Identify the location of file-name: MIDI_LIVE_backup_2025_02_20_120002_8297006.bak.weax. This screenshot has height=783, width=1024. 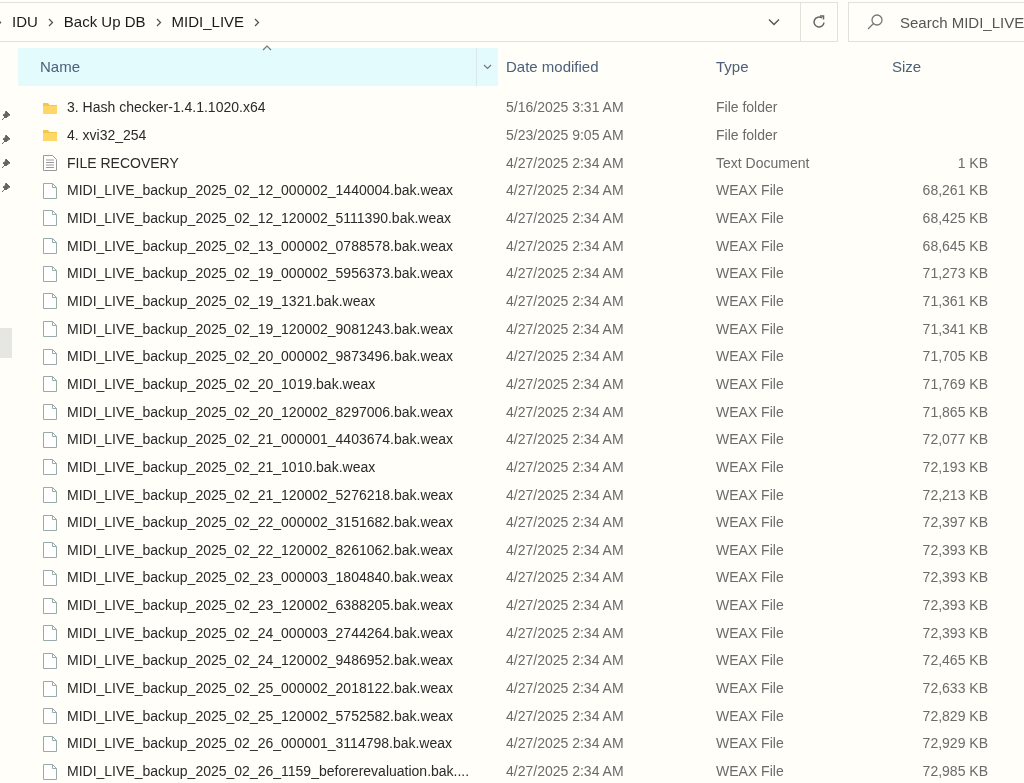
(260, 412).